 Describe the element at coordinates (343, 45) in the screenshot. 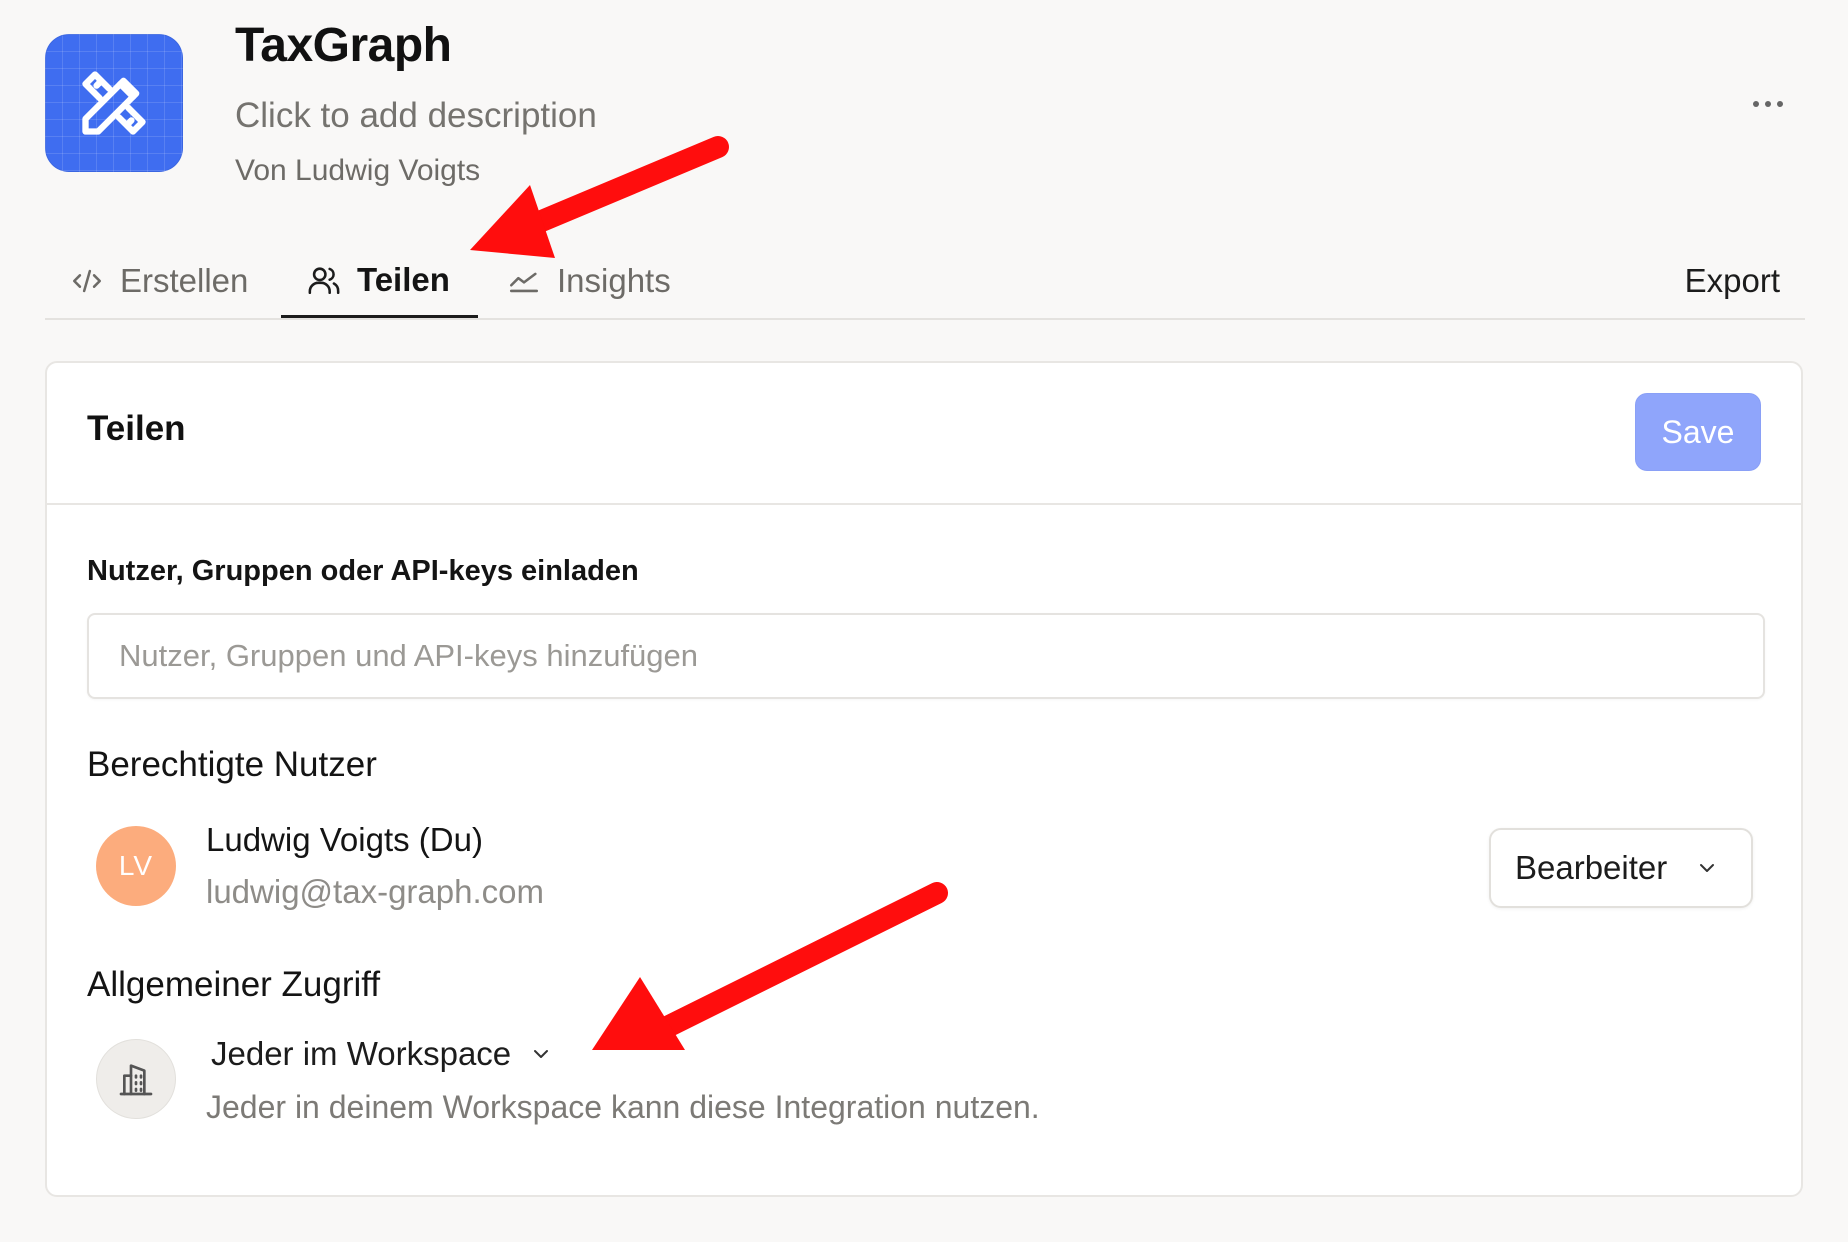

I see `app-title: TaxGraph` at that location.